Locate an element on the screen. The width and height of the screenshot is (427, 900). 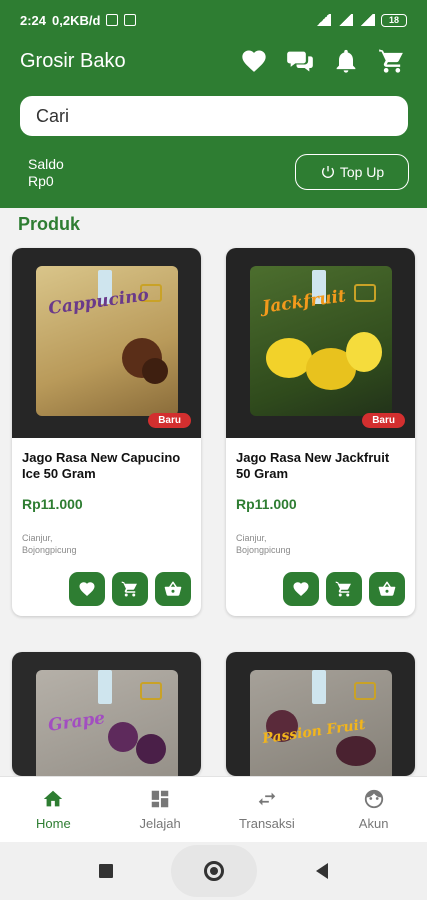
back-button is located at coordinates (321, 871).